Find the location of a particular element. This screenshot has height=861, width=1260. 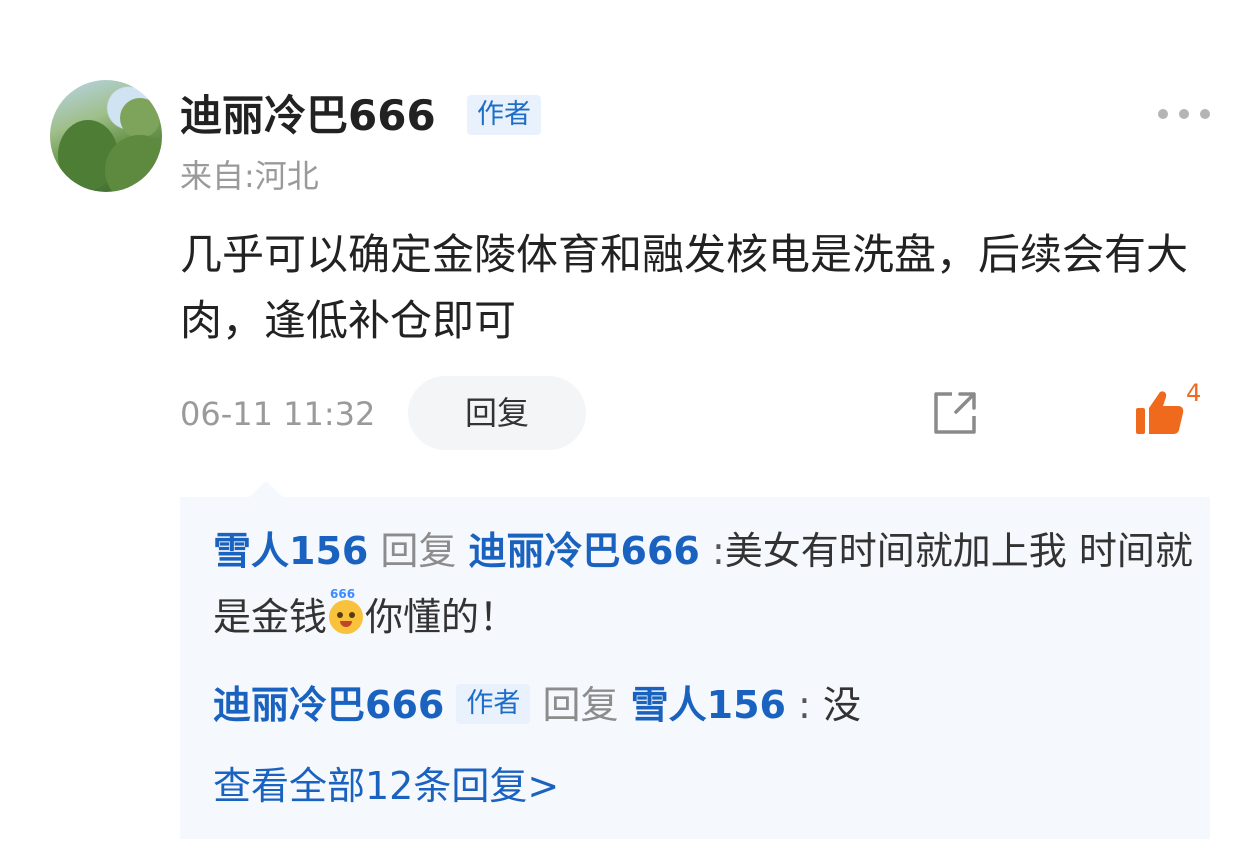

more-dots-icon is located at coordinates (1184, 114).